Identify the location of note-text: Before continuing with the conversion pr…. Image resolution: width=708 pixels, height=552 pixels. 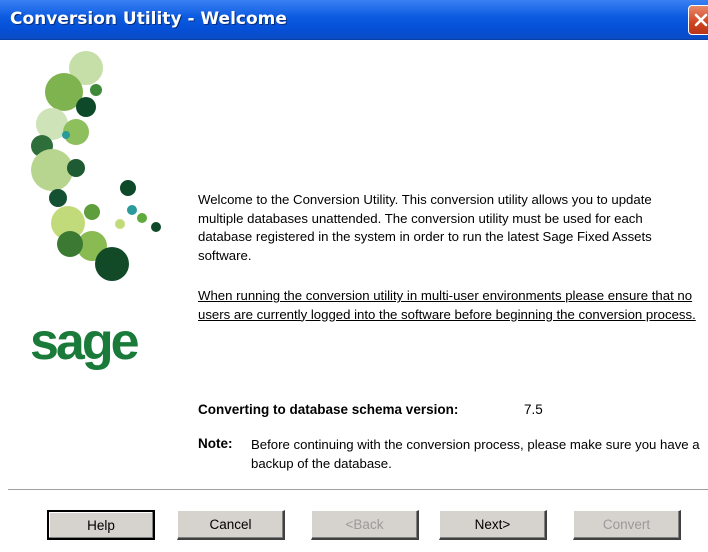
(475, 454).